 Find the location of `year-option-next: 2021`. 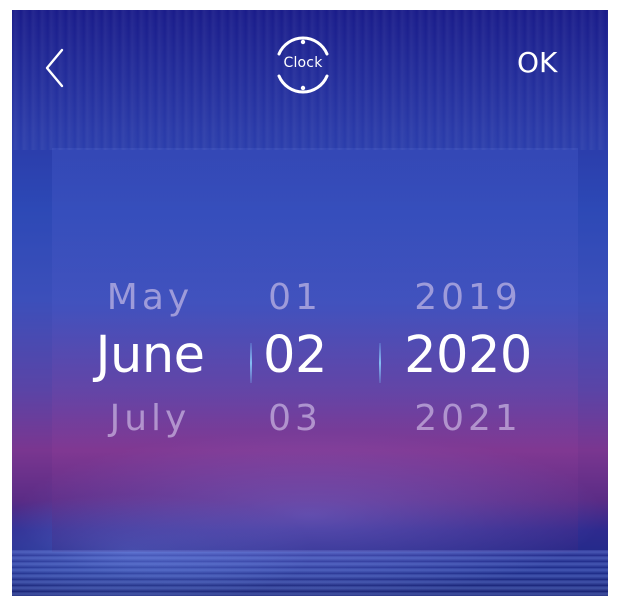

year-option-next: 2021 is located at coordinates (468, 418).